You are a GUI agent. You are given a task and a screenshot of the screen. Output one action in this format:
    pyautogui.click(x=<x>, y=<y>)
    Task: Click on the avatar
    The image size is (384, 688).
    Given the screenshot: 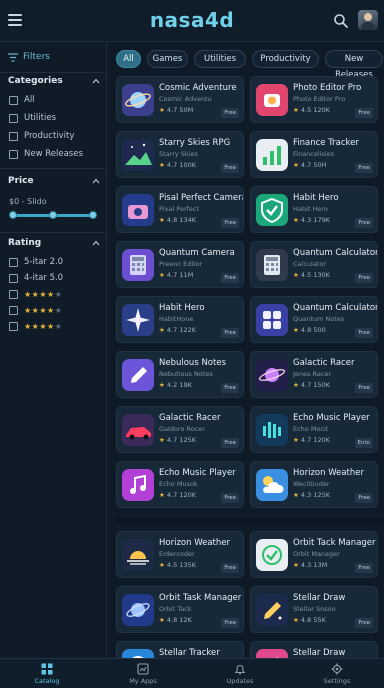 What is the action you would take?
    pyautogui.click(x=368, y=20)
    